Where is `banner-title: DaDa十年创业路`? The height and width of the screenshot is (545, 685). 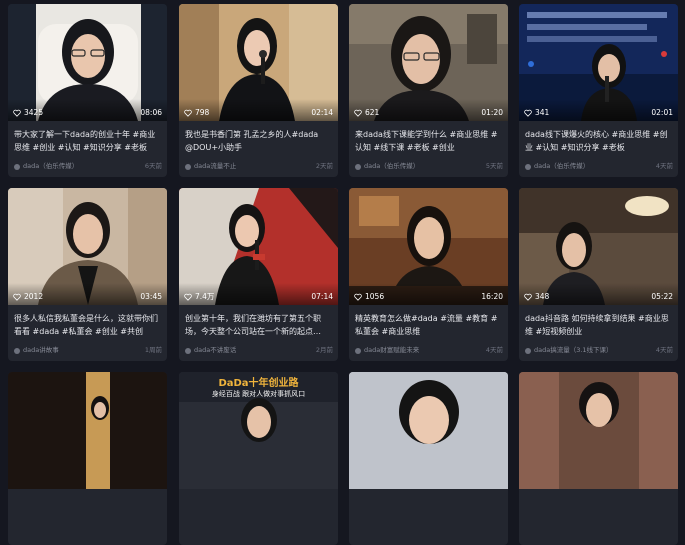 banner-title: DaDa十年创业路 is located at coordinates (258, 383).